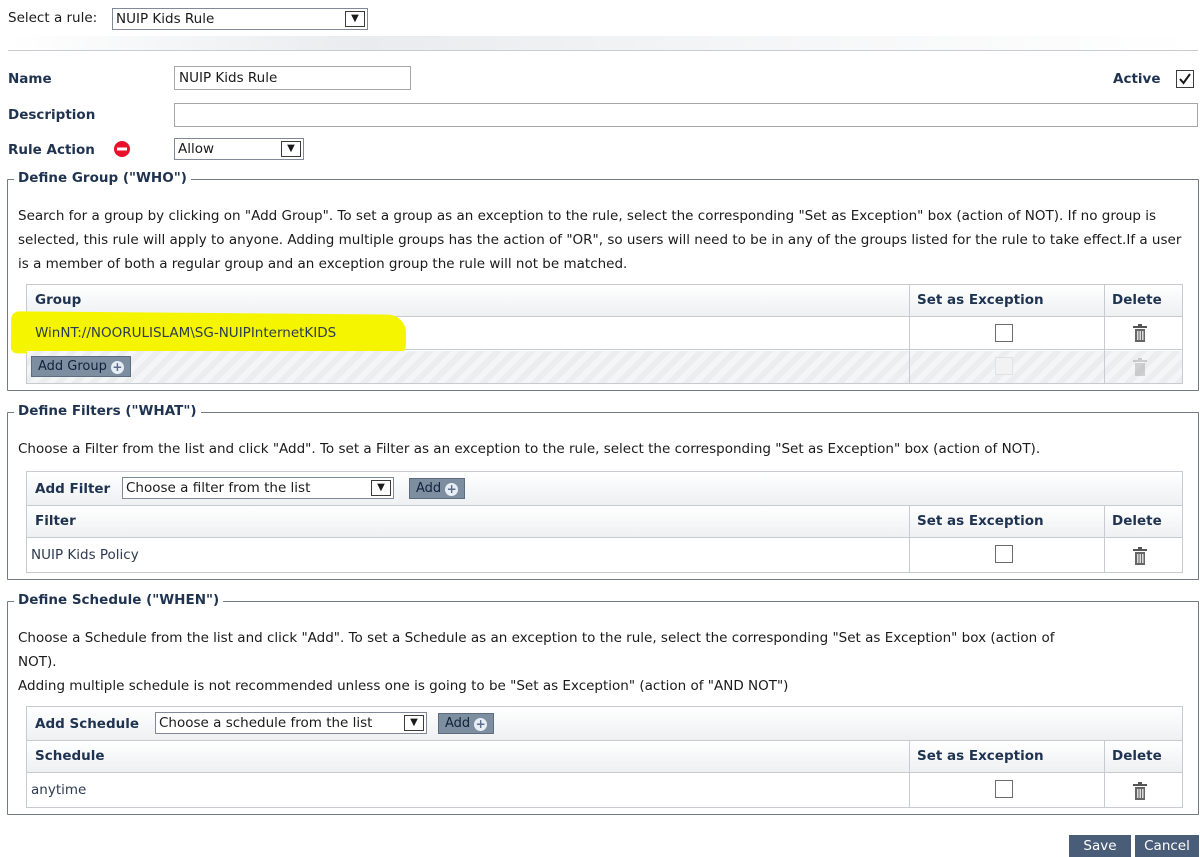 The height and width of the screenshot is (857, 1200). I want to click on schedule-column-header: Schedule, so click(70, 756).